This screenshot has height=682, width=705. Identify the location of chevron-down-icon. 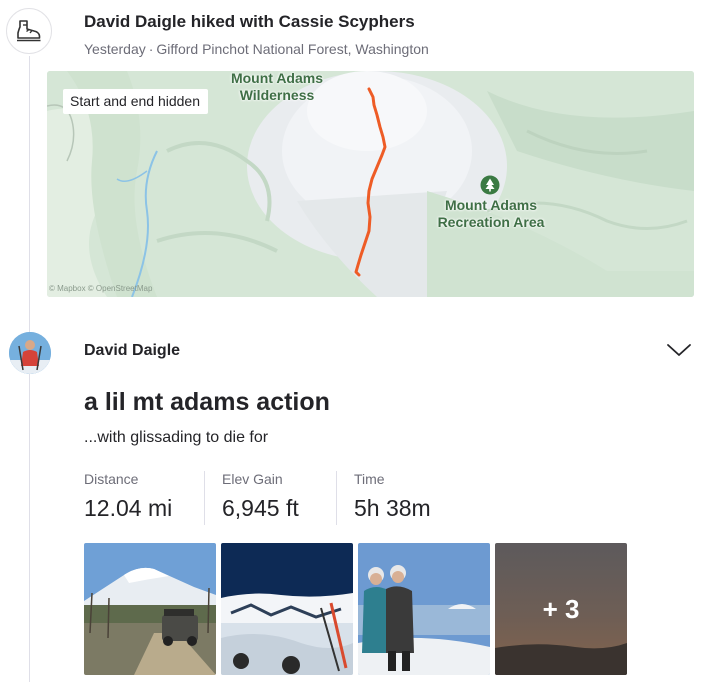
(679, 350).